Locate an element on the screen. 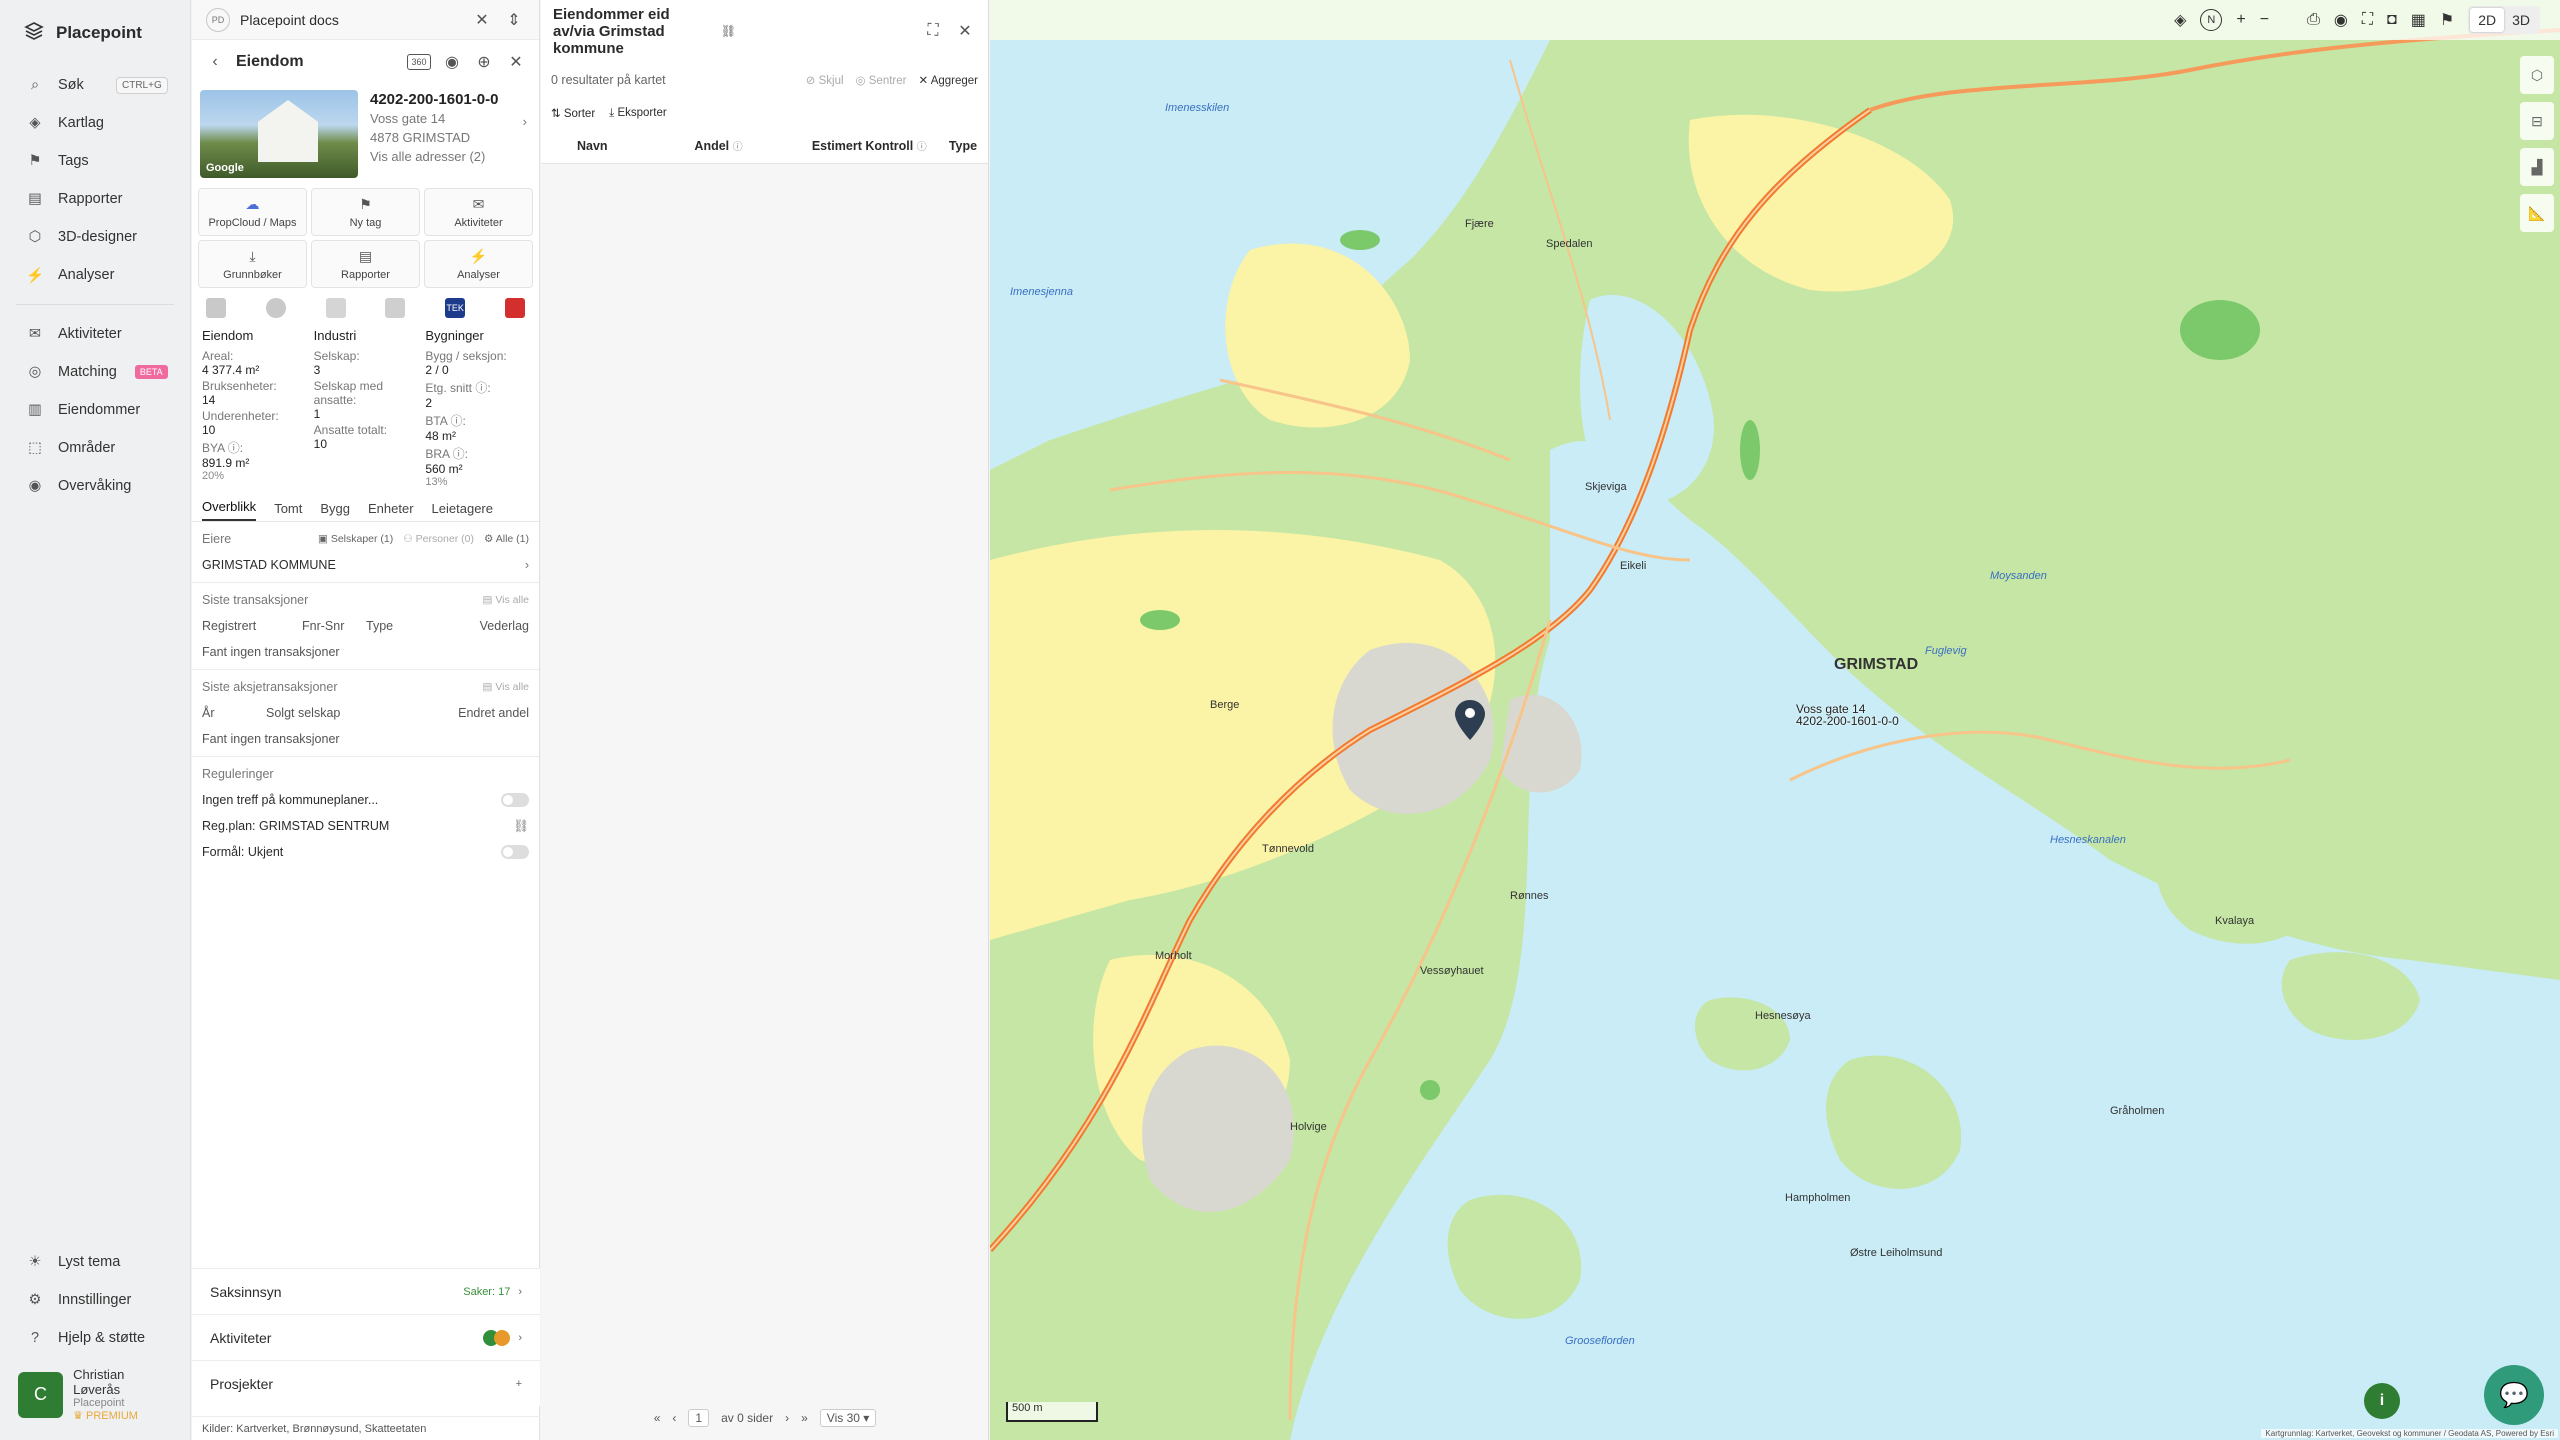 The height and width of the screenshot is (1440, 2560). grid-icon: ▦ is located at coordinates (2418, 20).